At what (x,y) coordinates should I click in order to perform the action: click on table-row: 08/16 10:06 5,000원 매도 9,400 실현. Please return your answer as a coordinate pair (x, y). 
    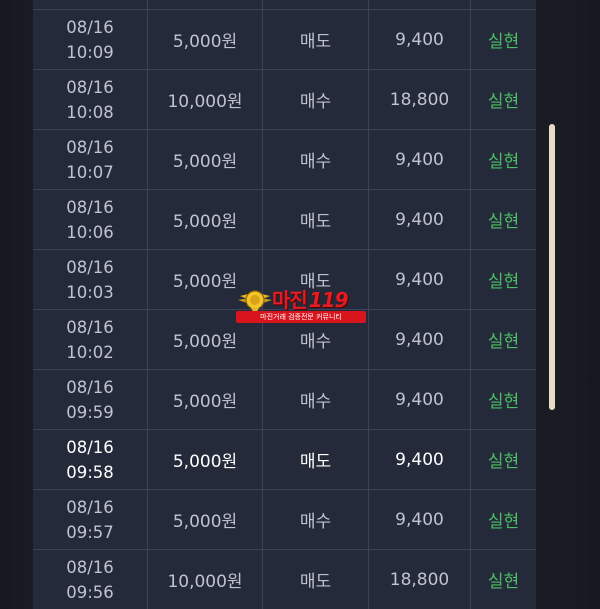
    Looking at the image, I should click on (284, 220).